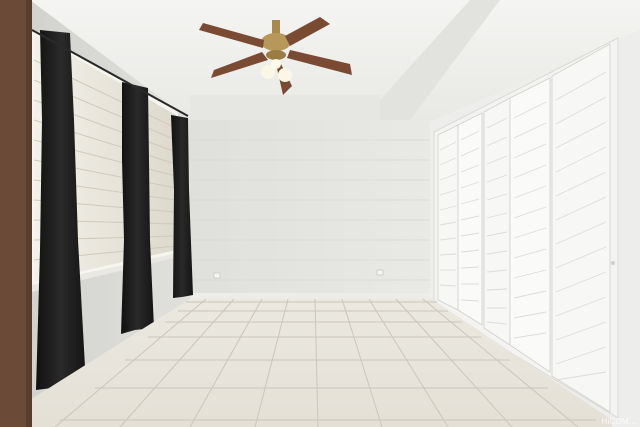 The height and width of the screenshot is (427, 640). What do you see at coordinates (285, 108) in the screenshot?
I see `ceiling-soffit-edge` at bounding box center [285, 108].